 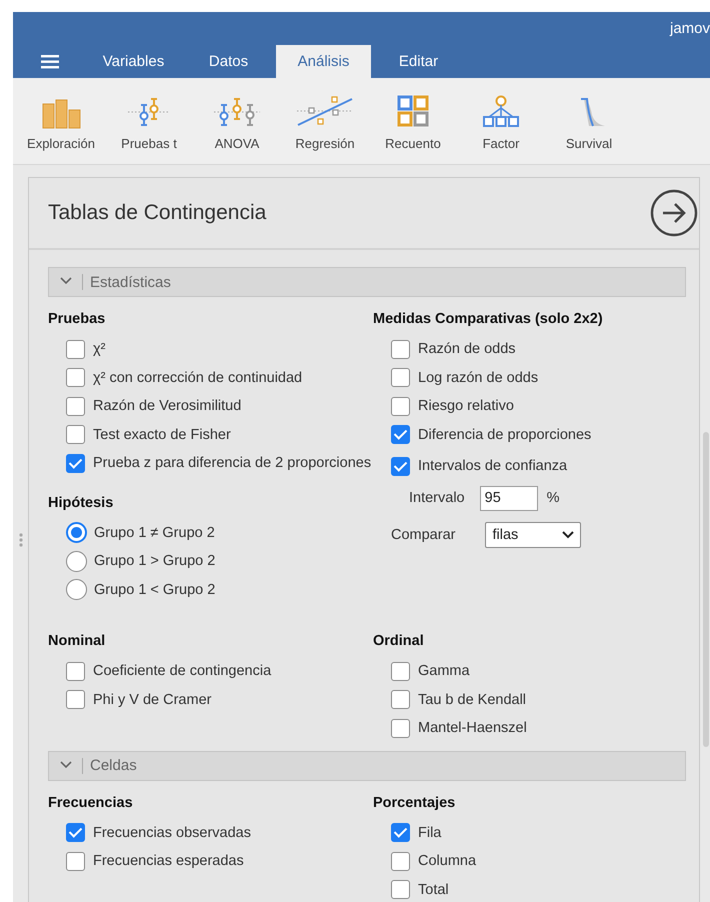 What do you see at coordinates (553, 498) in the screenshot?
I see `unit-label: %` at bounding box center [553, 498].